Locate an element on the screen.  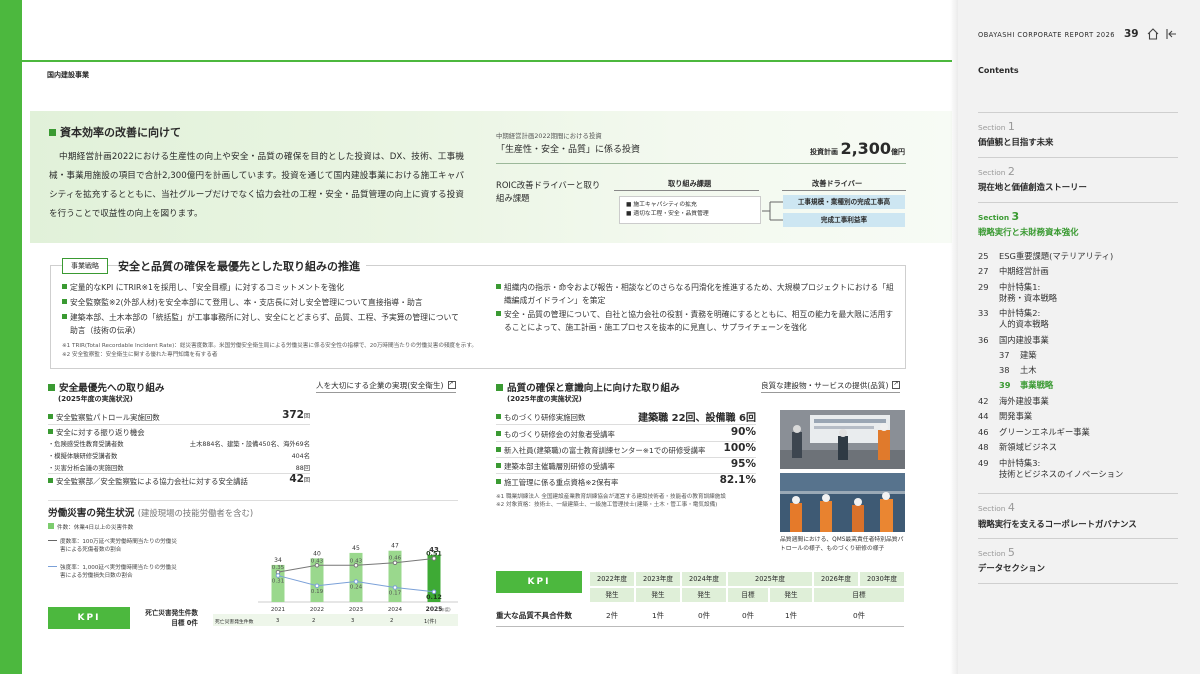
safety-subrow-label: ・模擬体験研修受講者数 is located at coordinates (83, 456).